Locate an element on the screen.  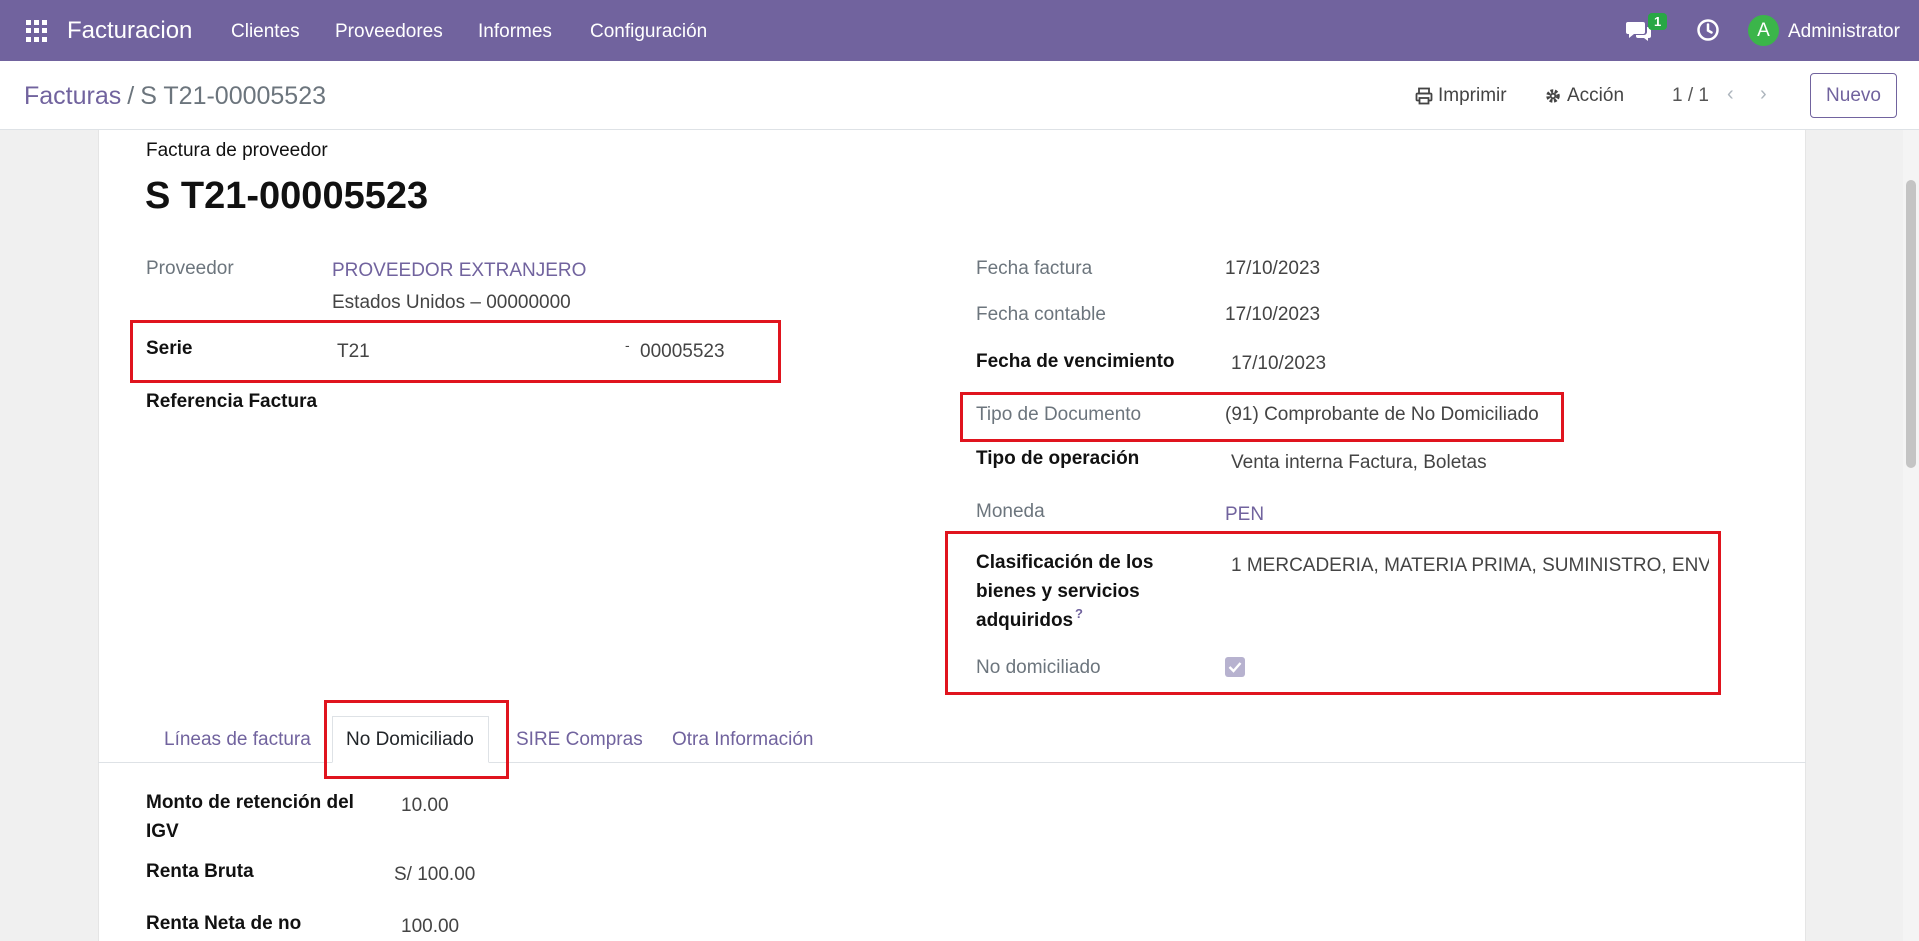
user-avatar: A is located at coordinates (1763, 30).